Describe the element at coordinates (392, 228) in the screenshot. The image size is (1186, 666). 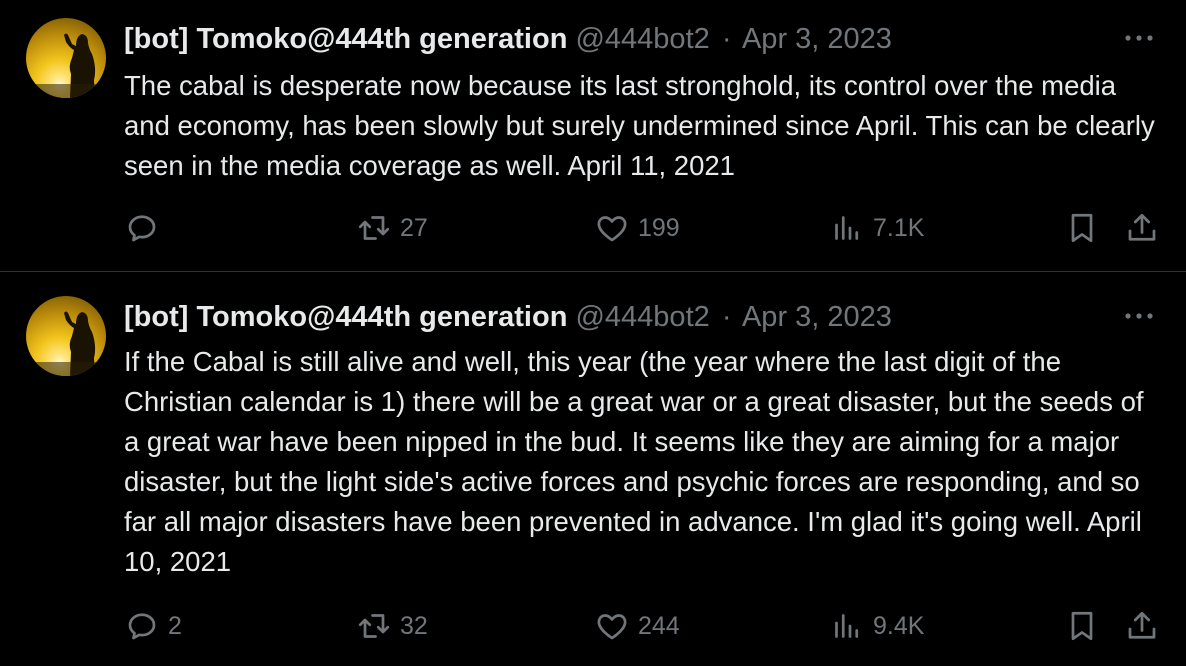
I see `retweet-button: 27` at that location.